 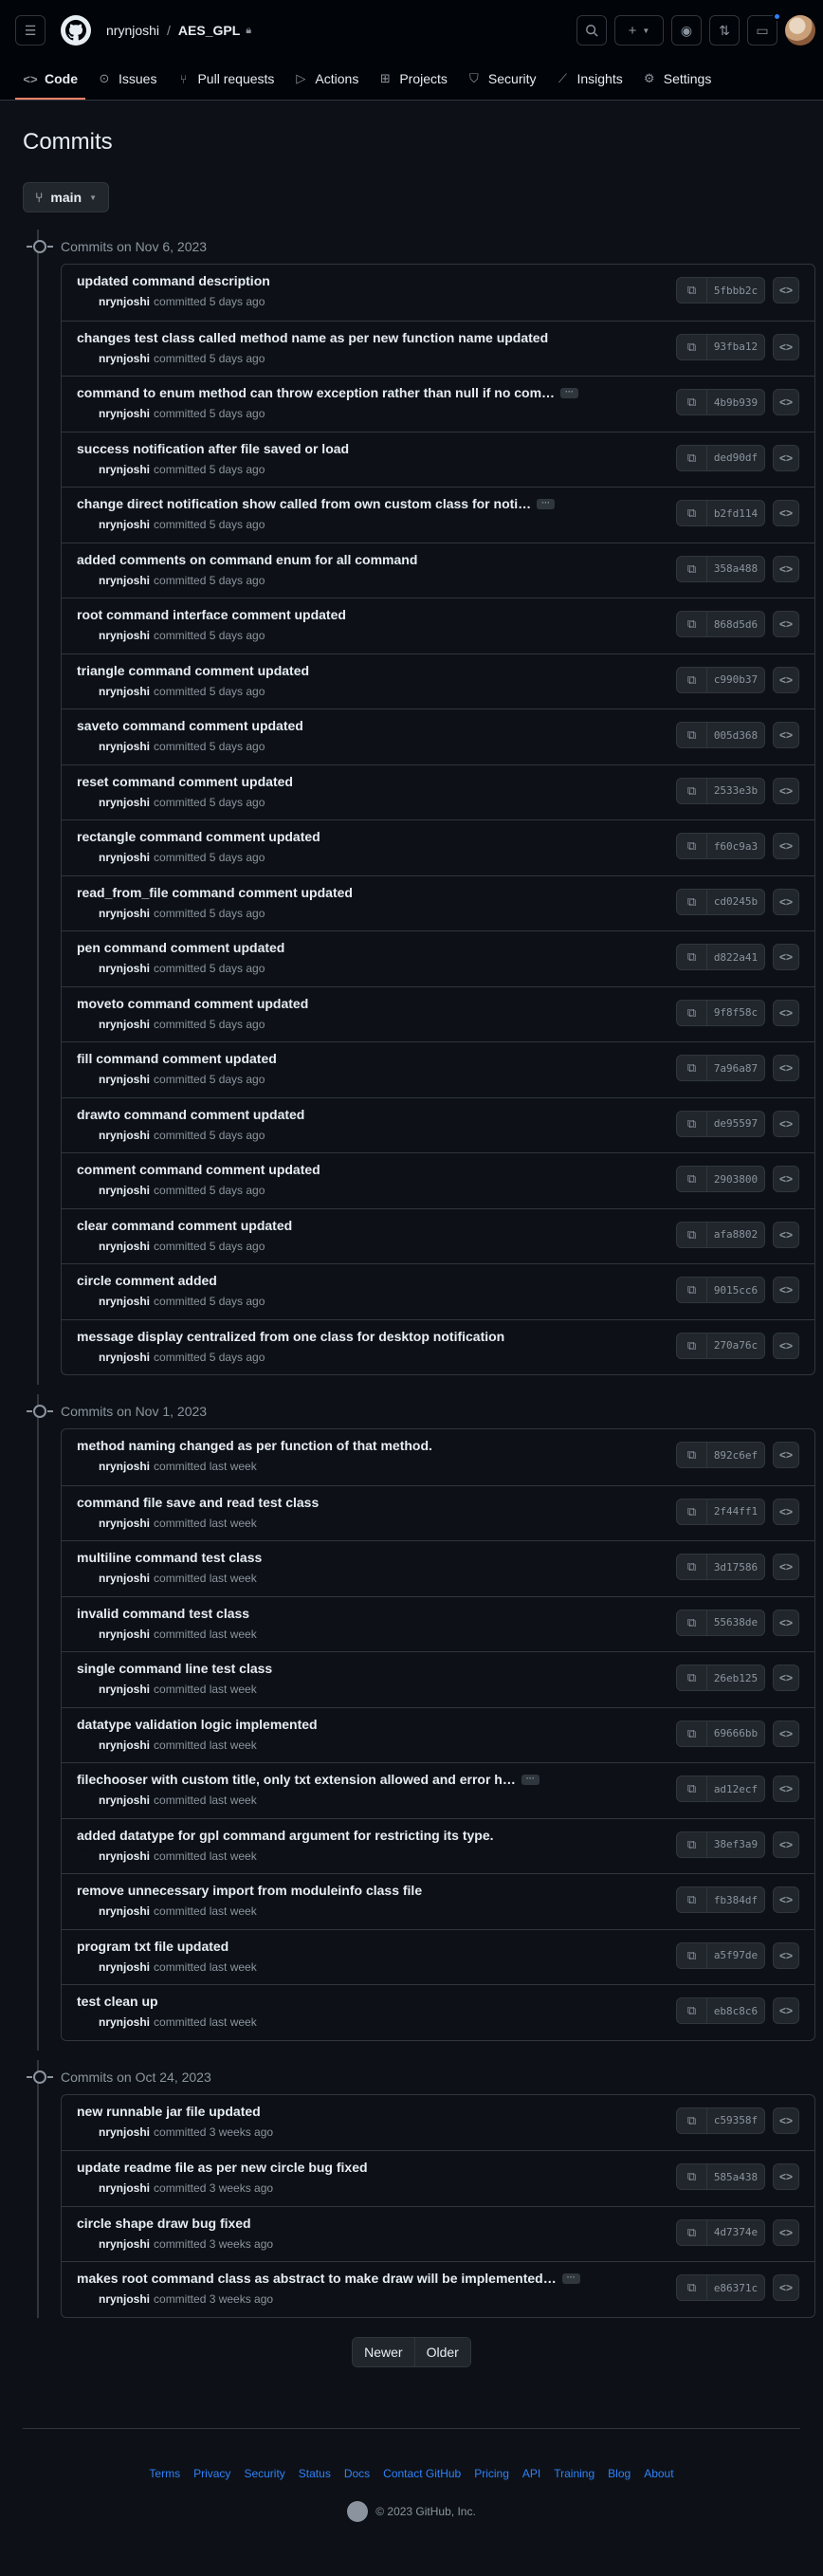 What do you see at coordinates (735, 1788) in the screenshot?
I see `commit-sha-link: ad12ecf` at bounding box center [735, 1788].